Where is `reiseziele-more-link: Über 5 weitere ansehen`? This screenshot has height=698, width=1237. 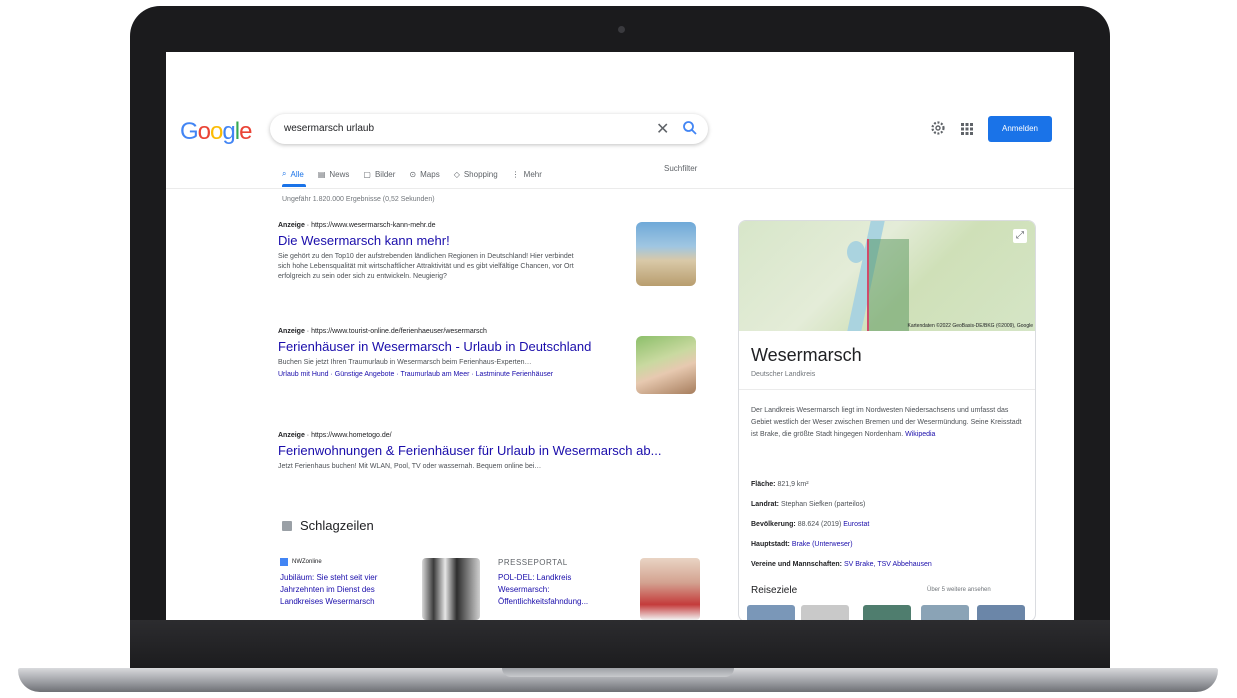
reiseziele-more-link: Über 5 weitere ansehen is located at coordinates (959, 590).